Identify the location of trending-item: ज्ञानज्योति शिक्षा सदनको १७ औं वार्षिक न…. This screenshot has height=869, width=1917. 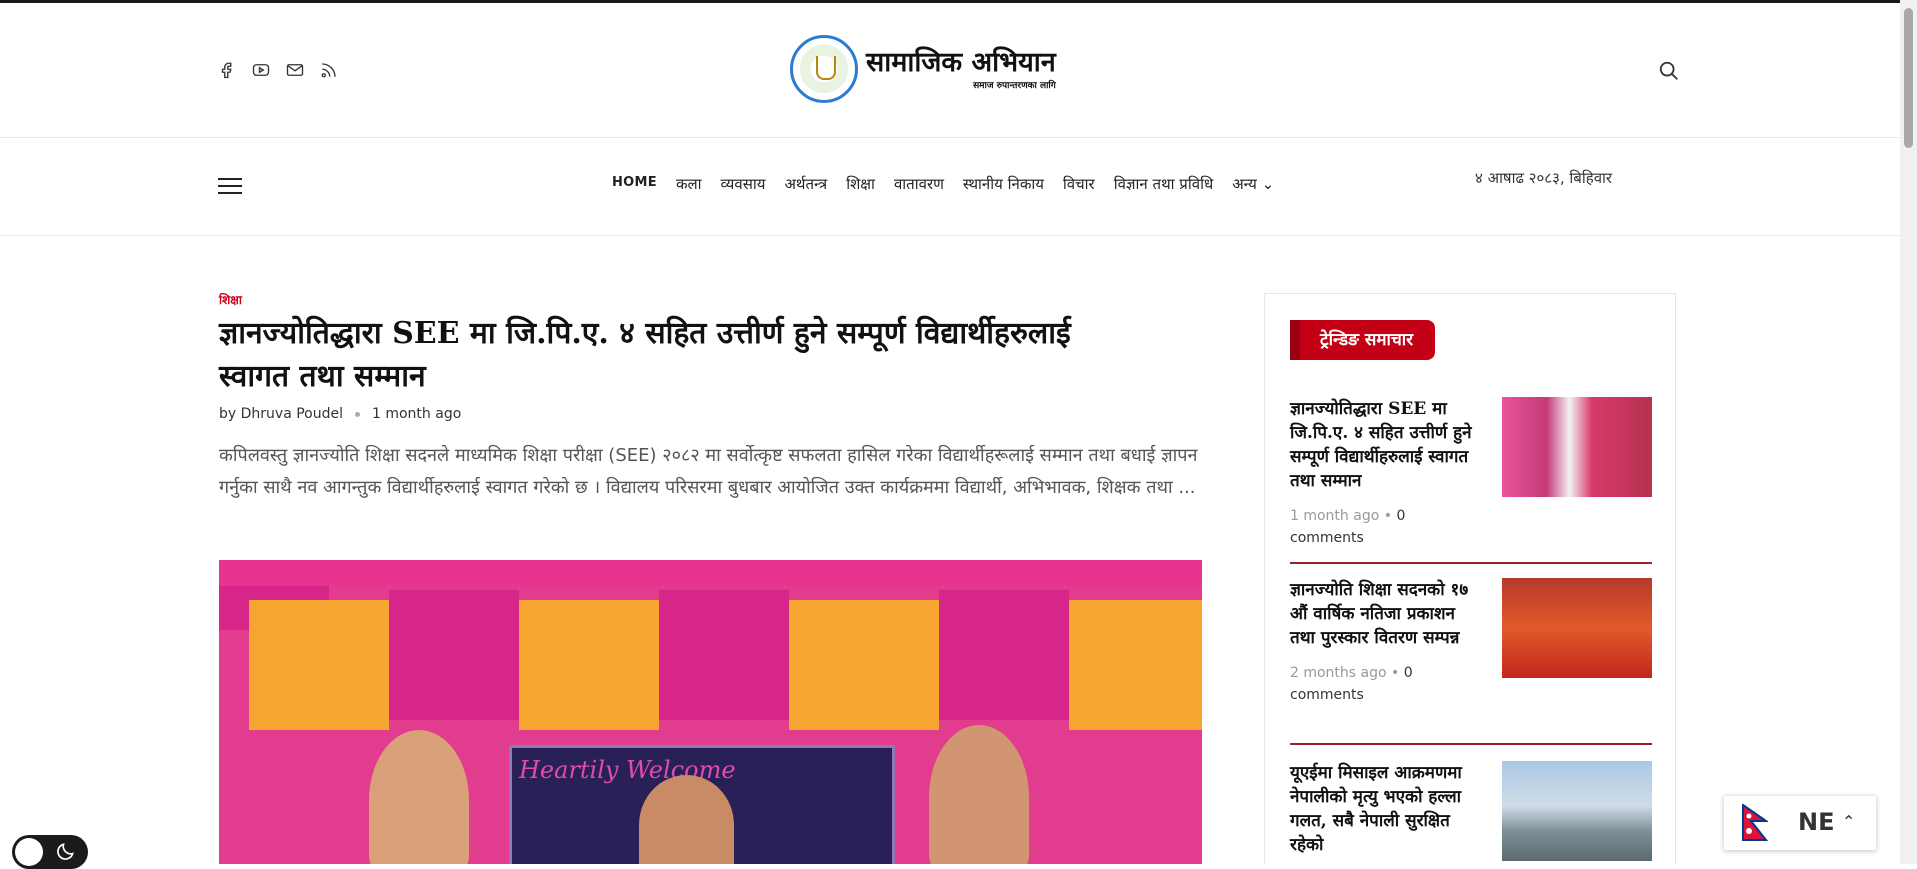
(1471, 661).